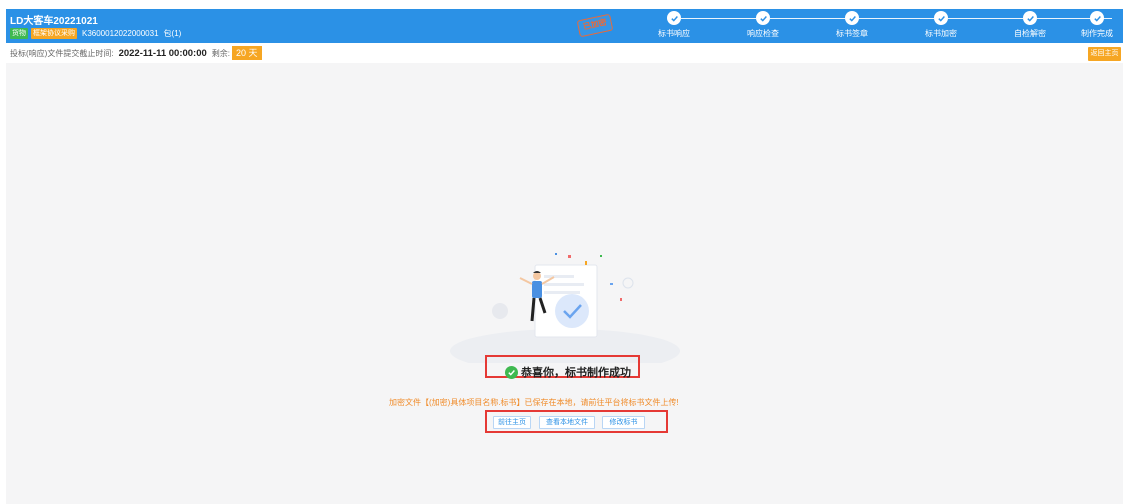 The height and width of the screenshot is (504, 1123). Describe the element at coordinates (941, 33) in the screenshot. I see `step-label: 标书加密` at that location.